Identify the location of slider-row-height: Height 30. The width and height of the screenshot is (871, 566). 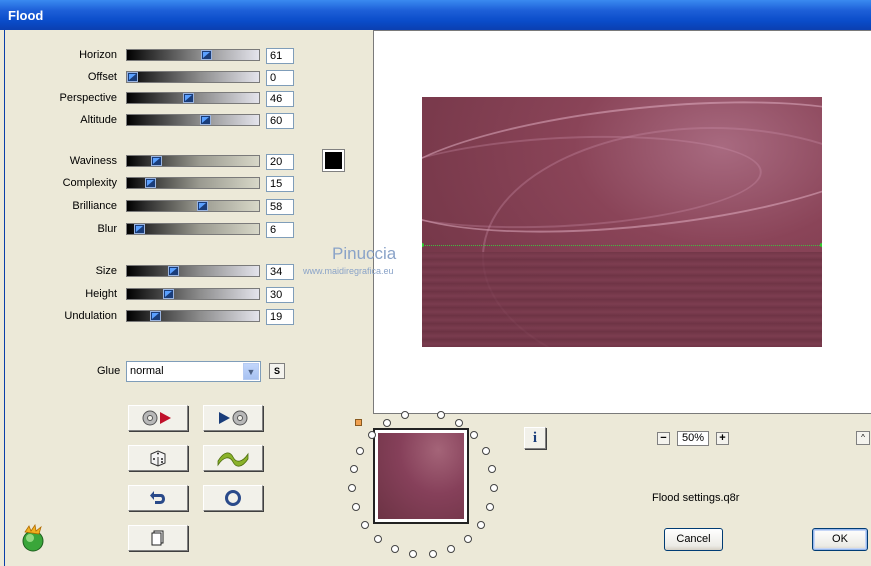
(155, 295).